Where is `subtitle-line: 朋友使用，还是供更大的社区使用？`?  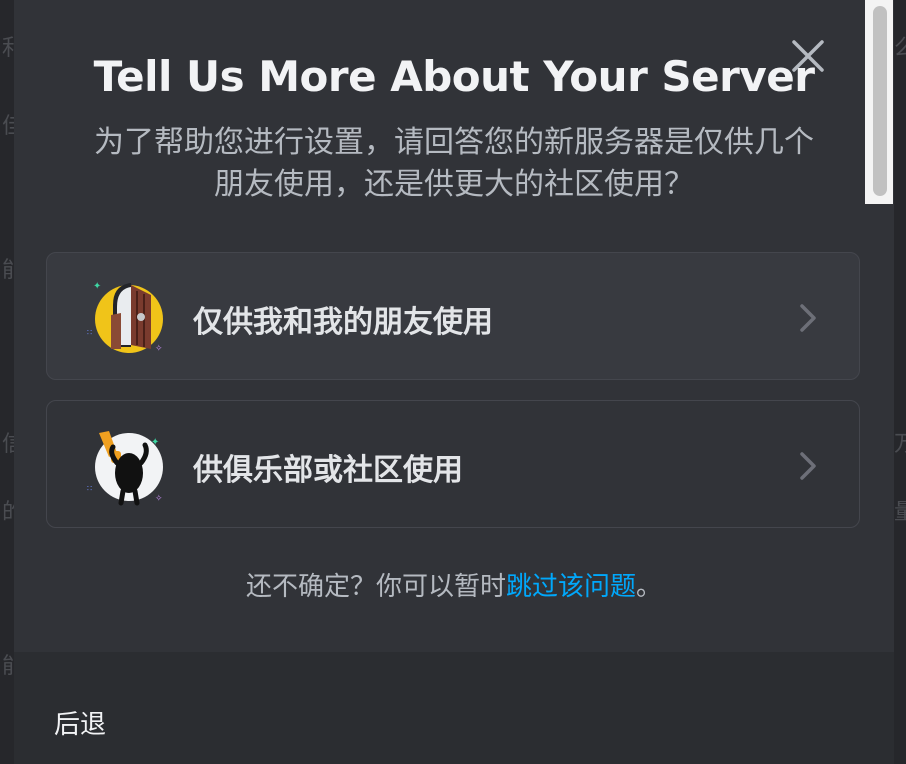 subtitle-line: 朋友使用，还是供更大的社区使用？ is located at coordinates (454, 184).